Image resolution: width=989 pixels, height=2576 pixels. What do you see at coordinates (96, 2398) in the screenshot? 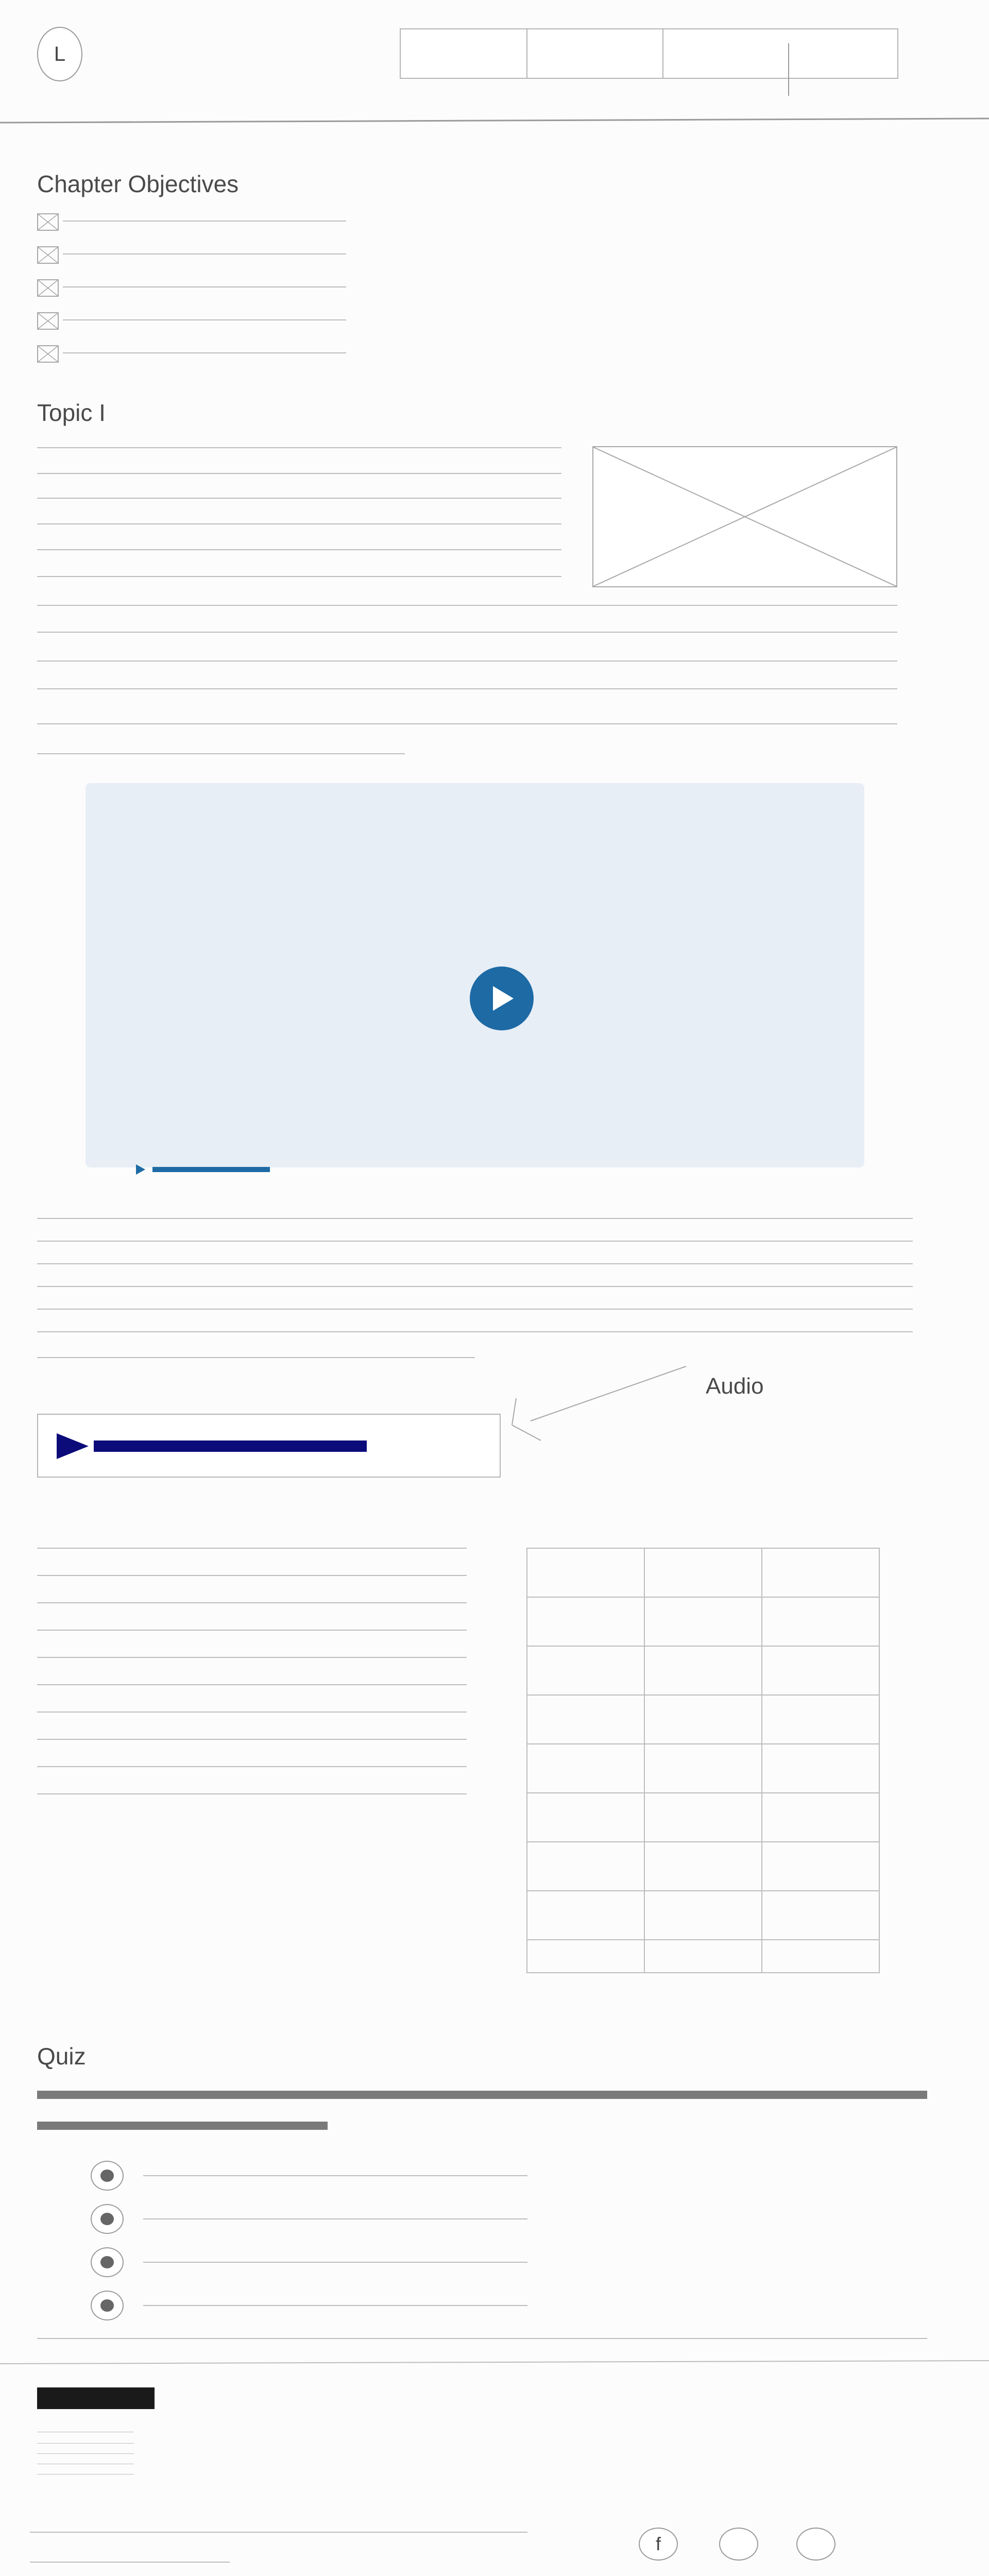
I see `footer-brand-block` at bounding box center [96, 2398].